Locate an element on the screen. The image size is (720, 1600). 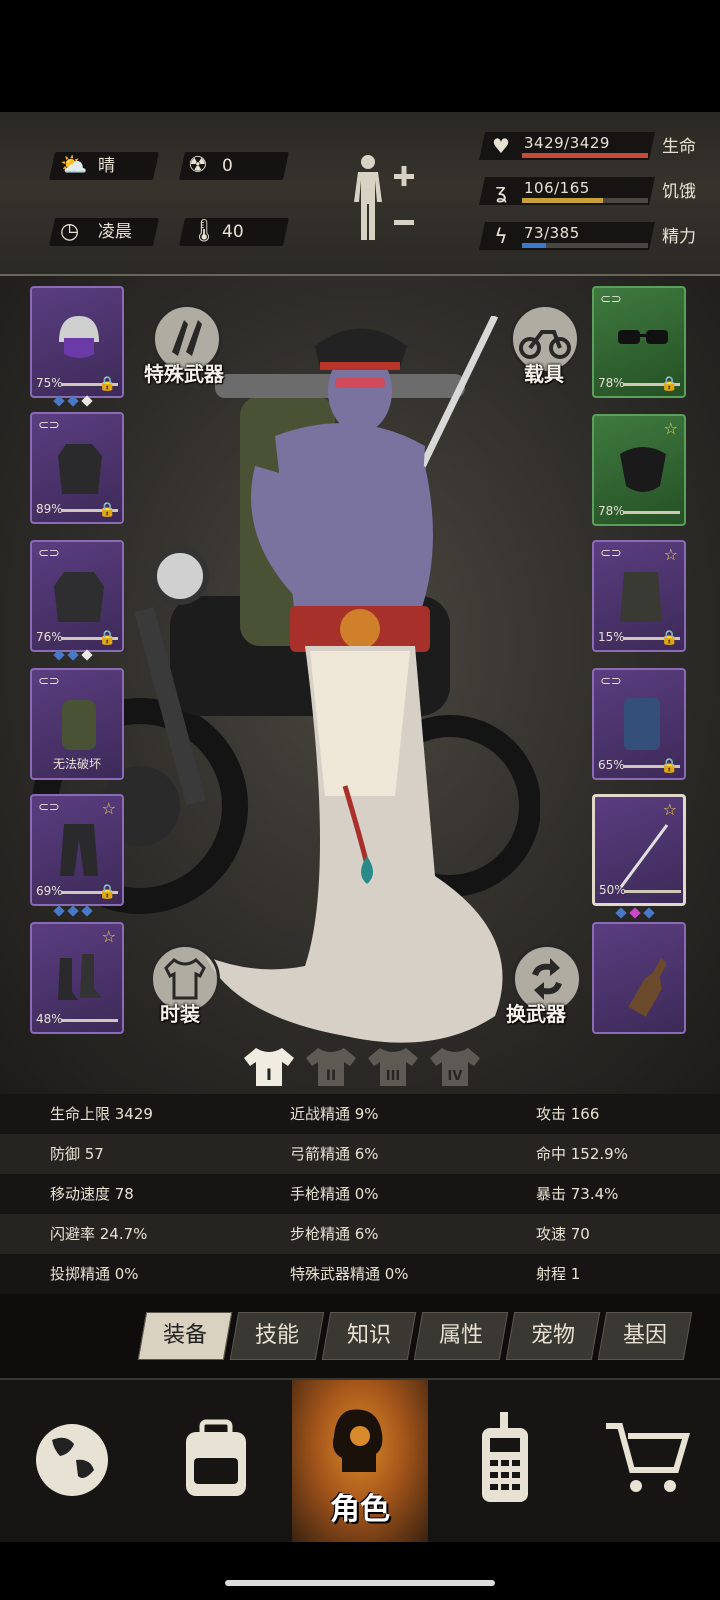
cart-icon is located at coordinates (648, 1457).